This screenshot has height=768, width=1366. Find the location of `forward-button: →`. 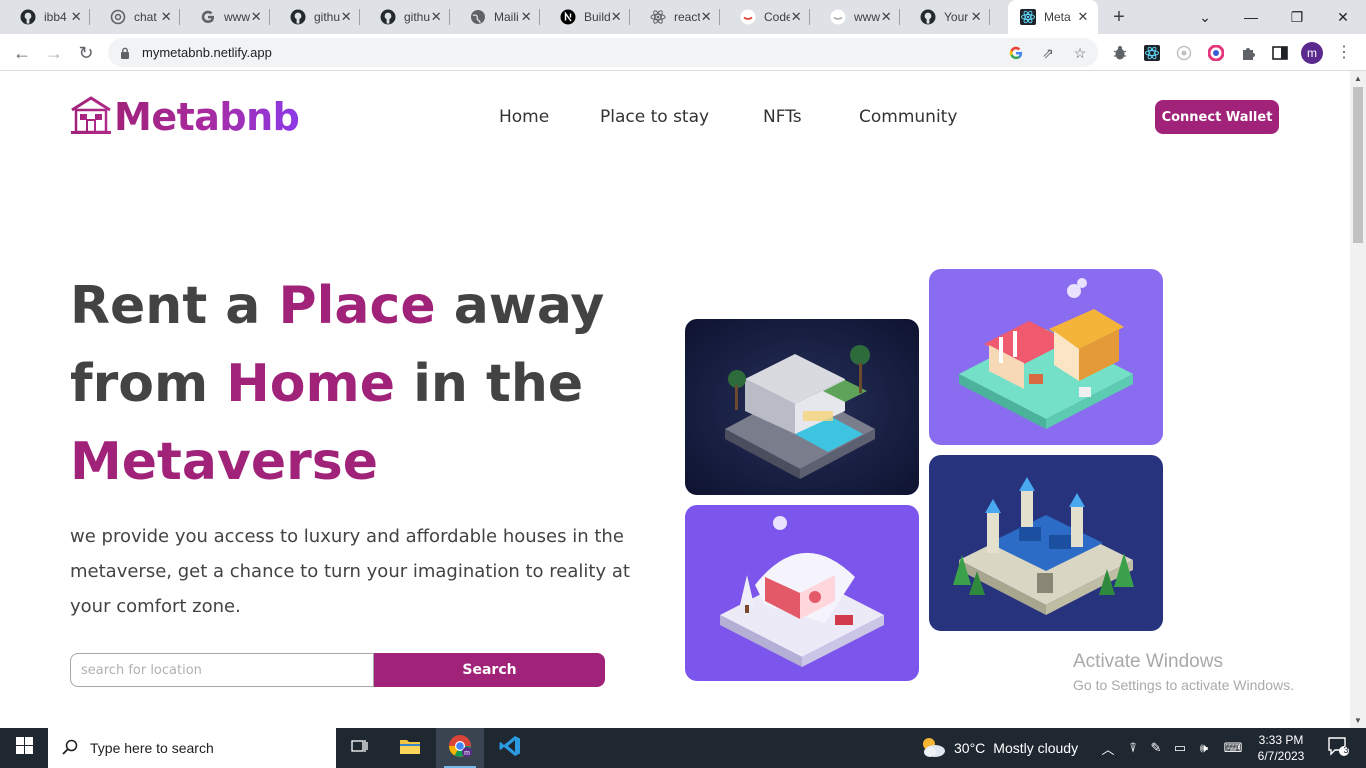

forward-button: → is located at coordinates (54, 53).